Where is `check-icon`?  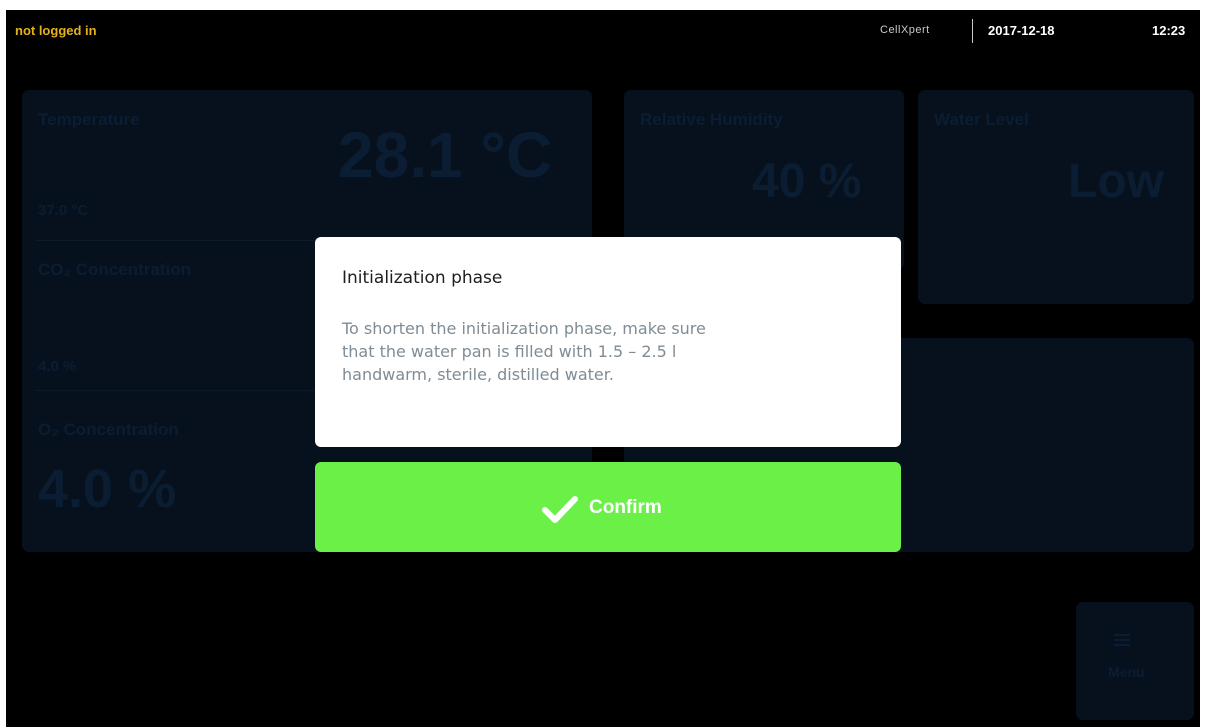
check-icon is located at coordinates (560, 509).